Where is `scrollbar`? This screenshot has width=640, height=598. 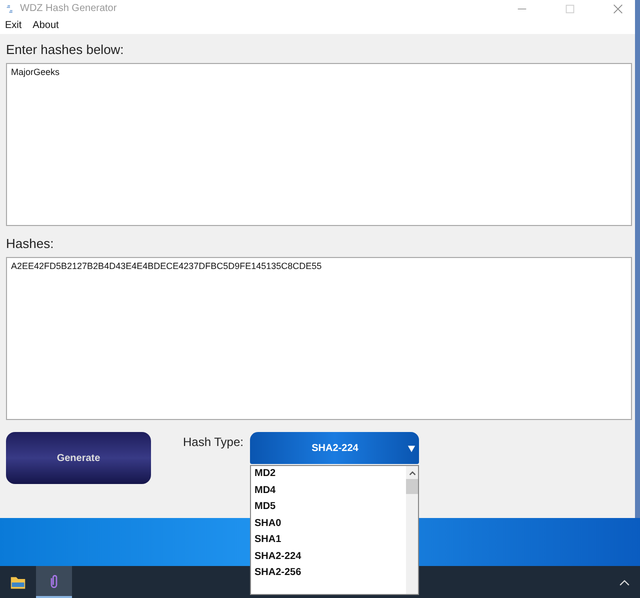
scrollbar is located at coordinates (412, 530).